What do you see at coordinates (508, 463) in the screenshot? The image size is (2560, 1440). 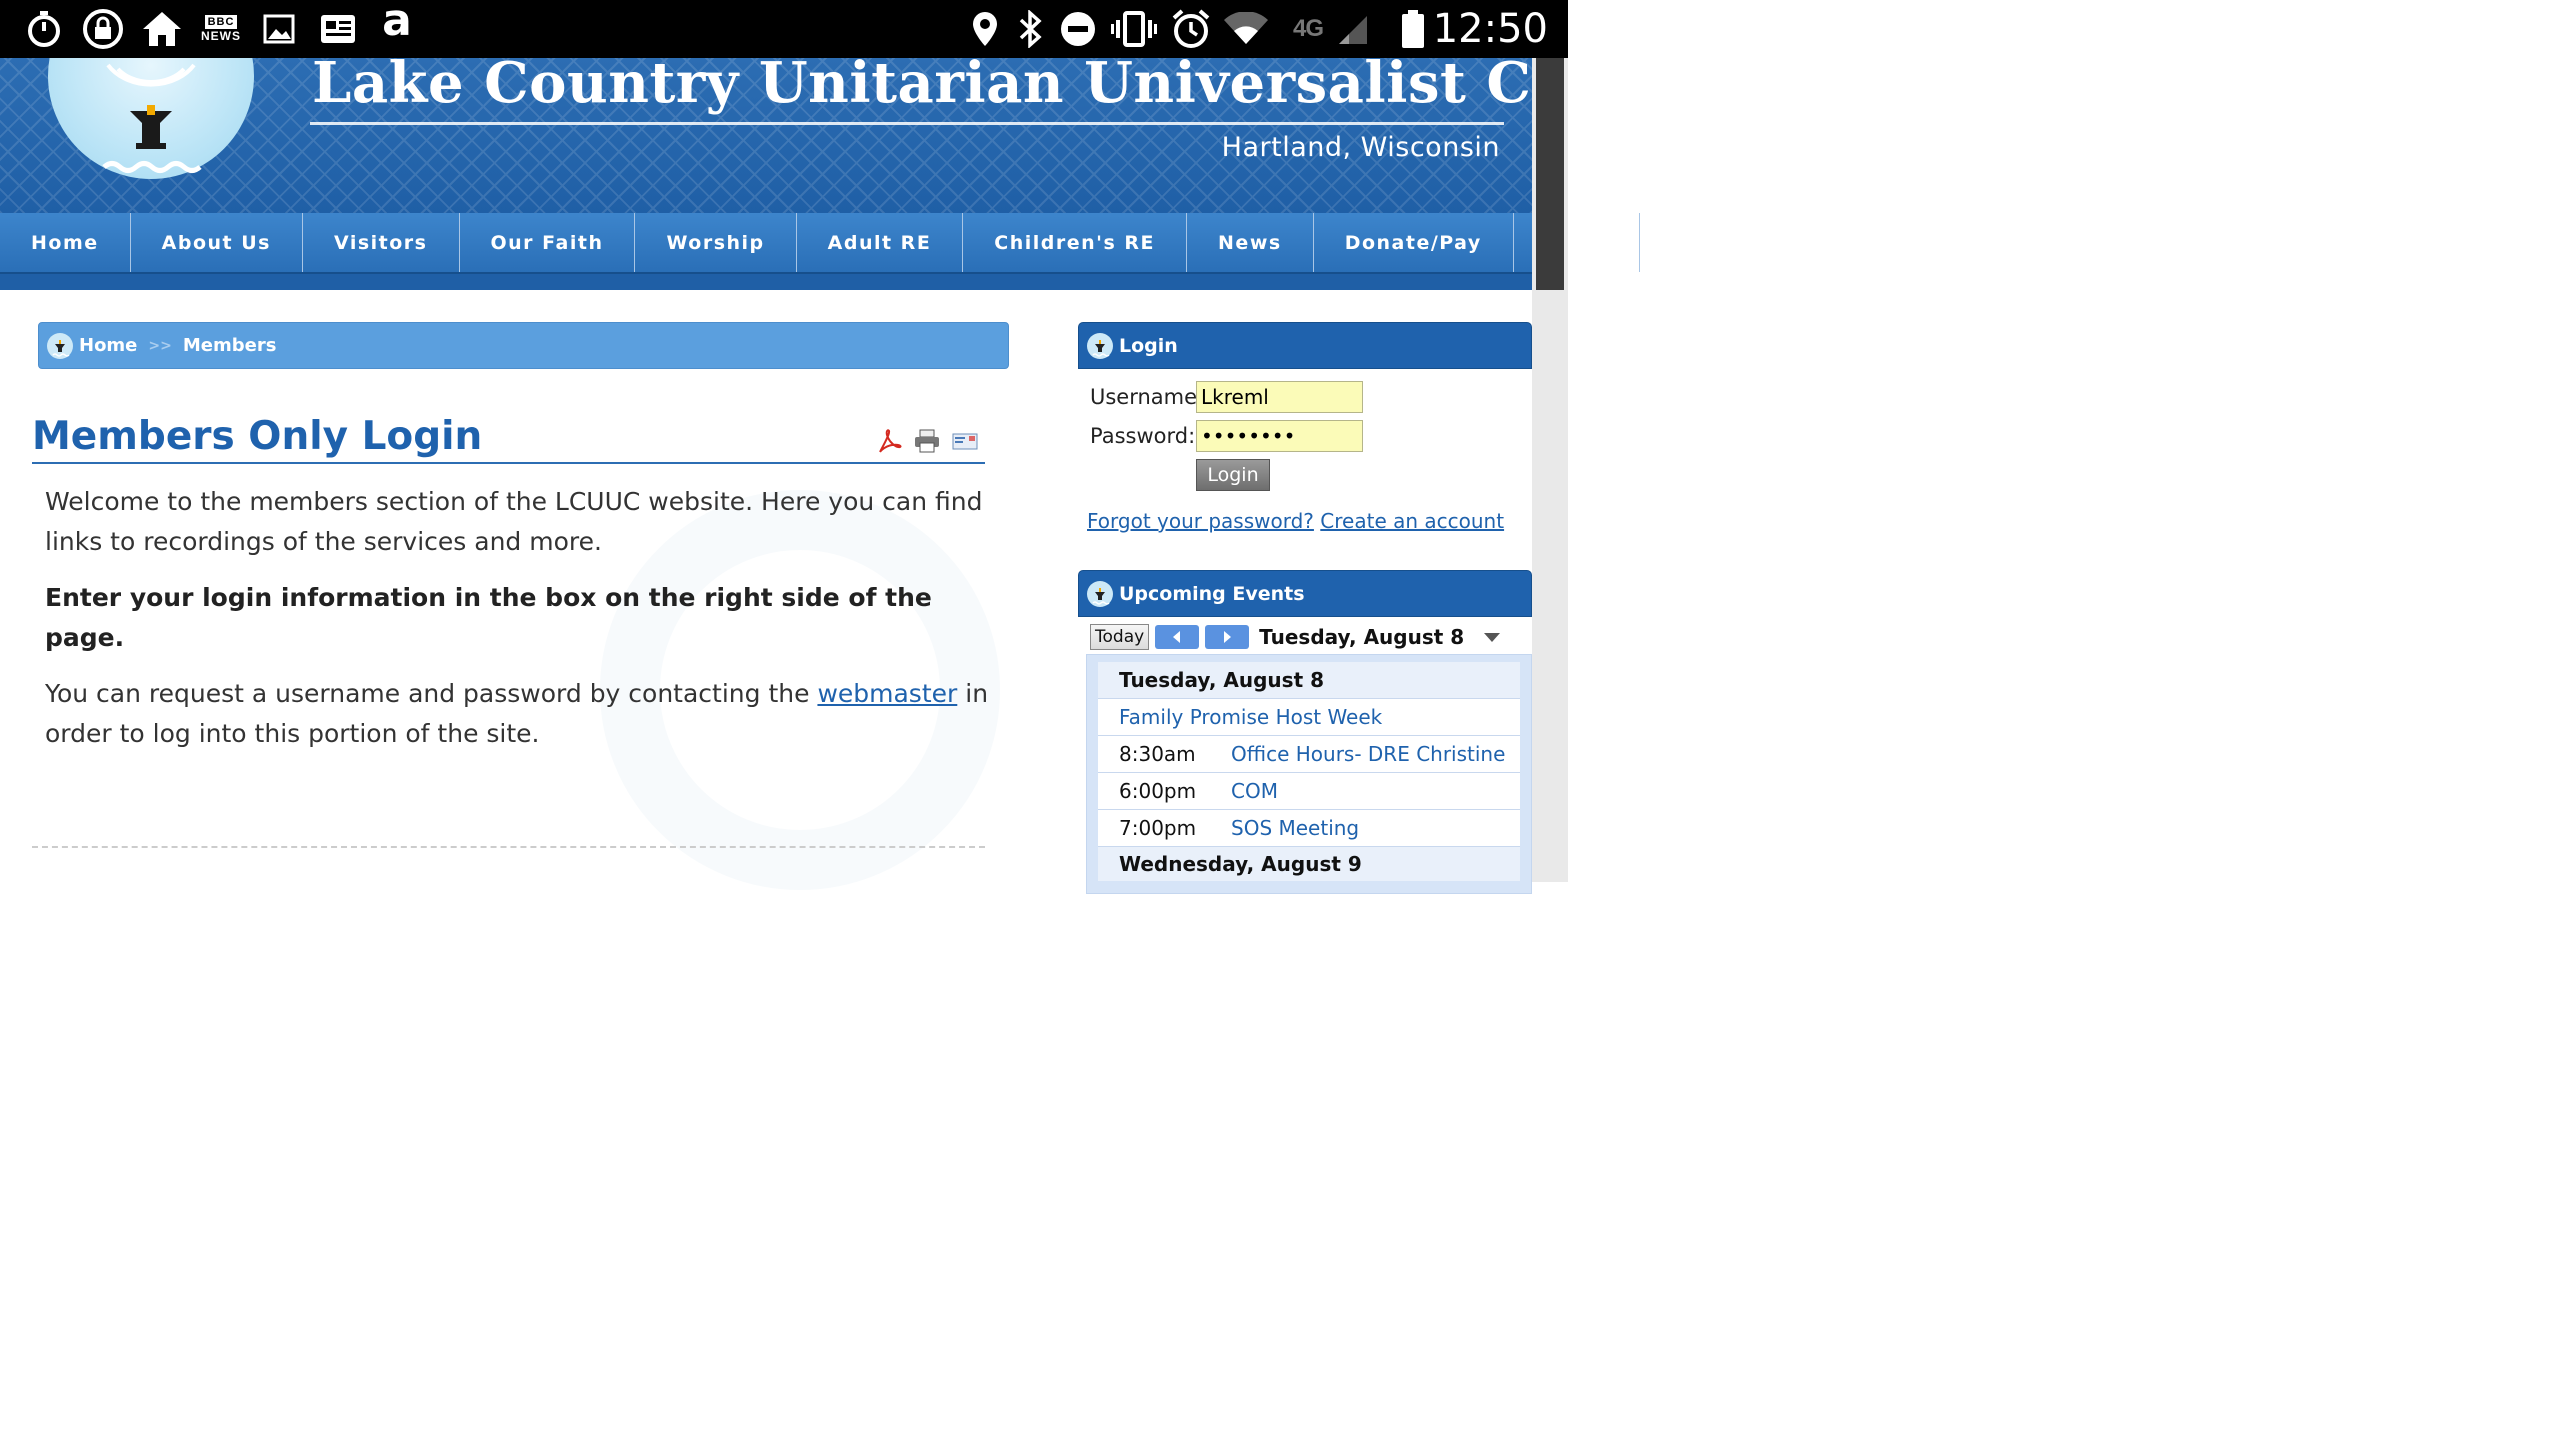 I see `title-underline` at bounding box center [508, 463].